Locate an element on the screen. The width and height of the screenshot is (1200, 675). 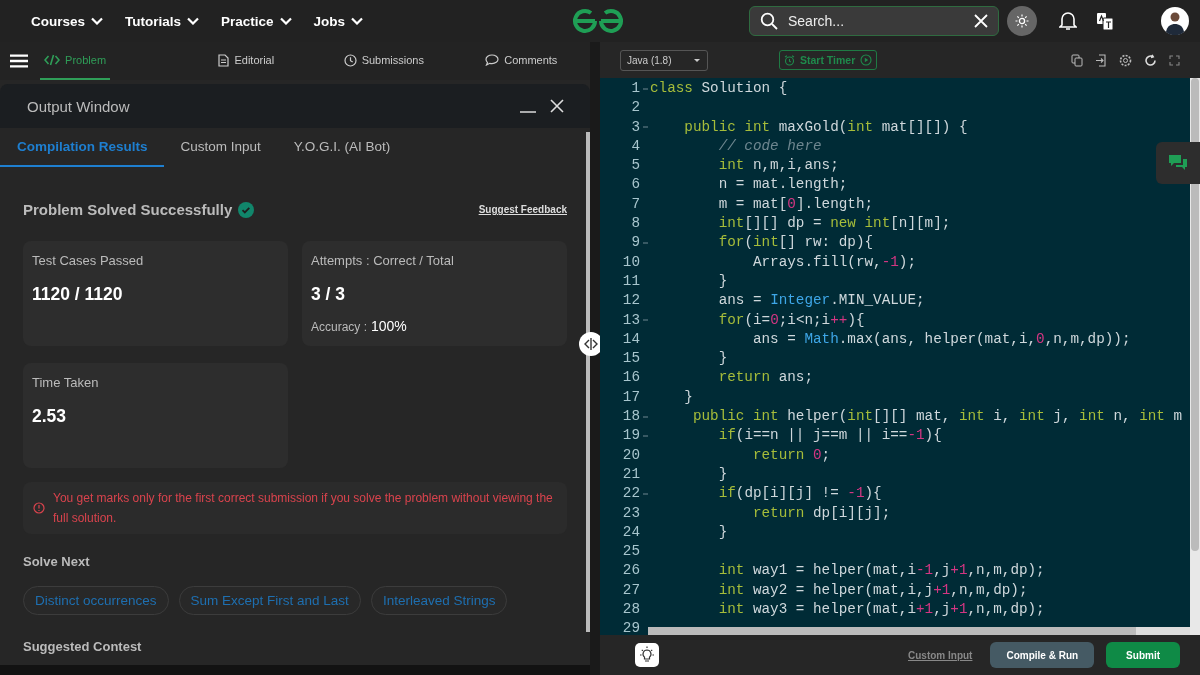
nav-menu: Jobs is located at coordinates (338, 21).